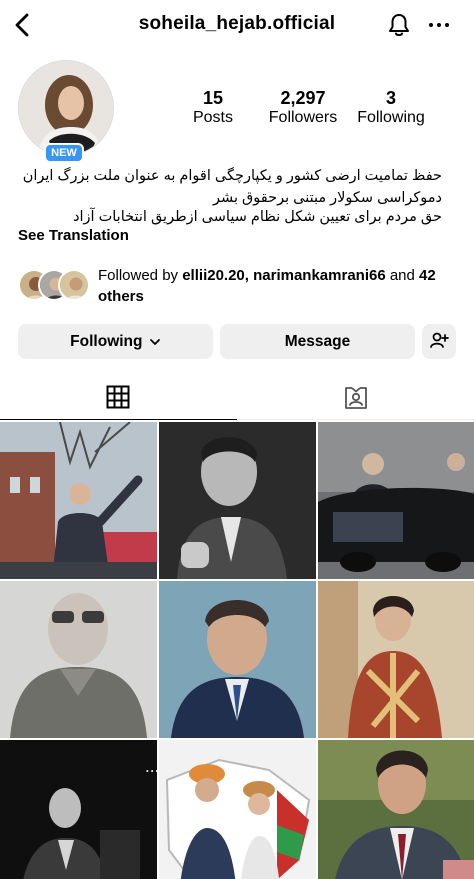 The height and width of the screenshot is (879, 474). I want to click on tab-posts-grid, so click(118, 397).